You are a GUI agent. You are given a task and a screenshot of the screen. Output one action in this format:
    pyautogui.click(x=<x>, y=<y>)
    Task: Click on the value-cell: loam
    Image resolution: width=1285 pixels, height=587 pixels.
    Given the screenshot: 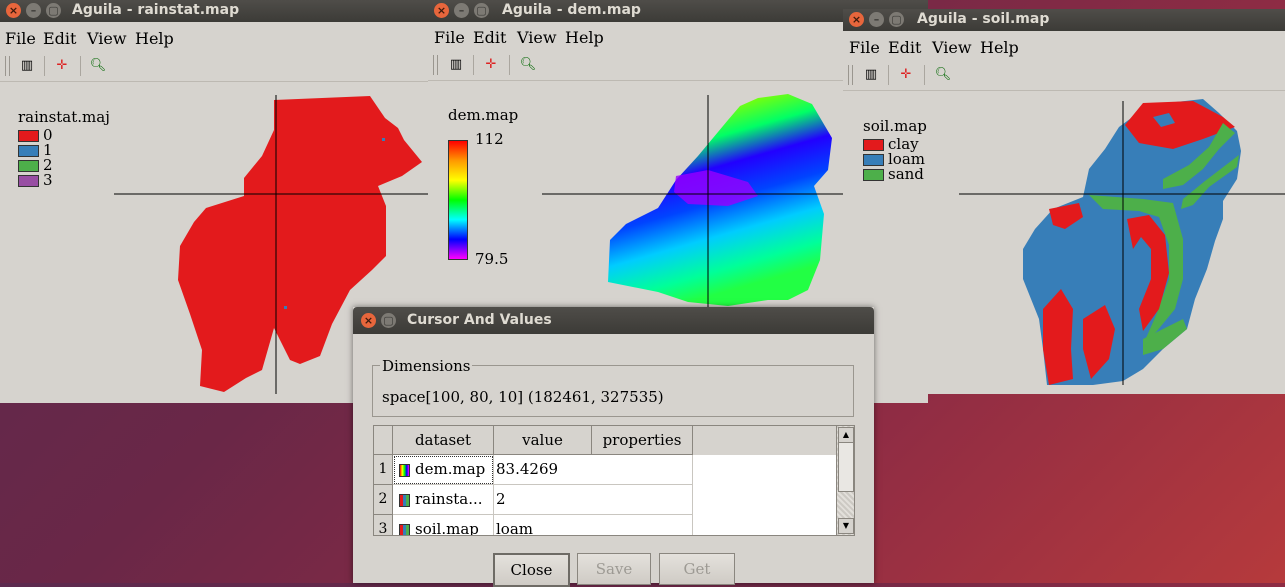 What is the action you would take?
    pyautogui.click(x=544, y=525)
    